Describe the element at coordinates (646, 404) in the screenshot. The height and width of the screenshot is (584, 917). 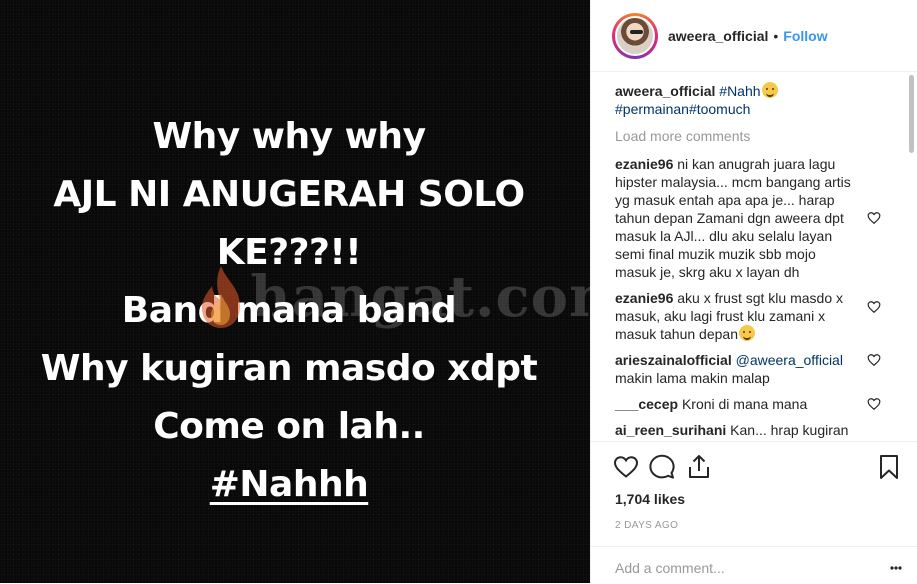
I see `comment-username: ___cecep` at that location.